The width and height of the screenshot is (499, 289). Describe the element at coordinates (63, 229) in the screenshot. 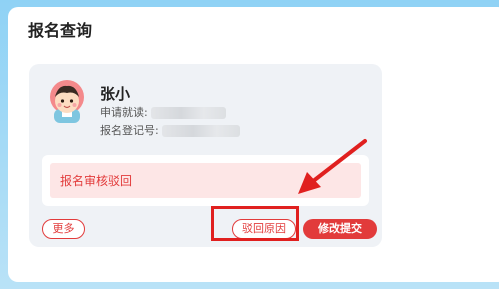

I see `more-button: 更多` at that location.